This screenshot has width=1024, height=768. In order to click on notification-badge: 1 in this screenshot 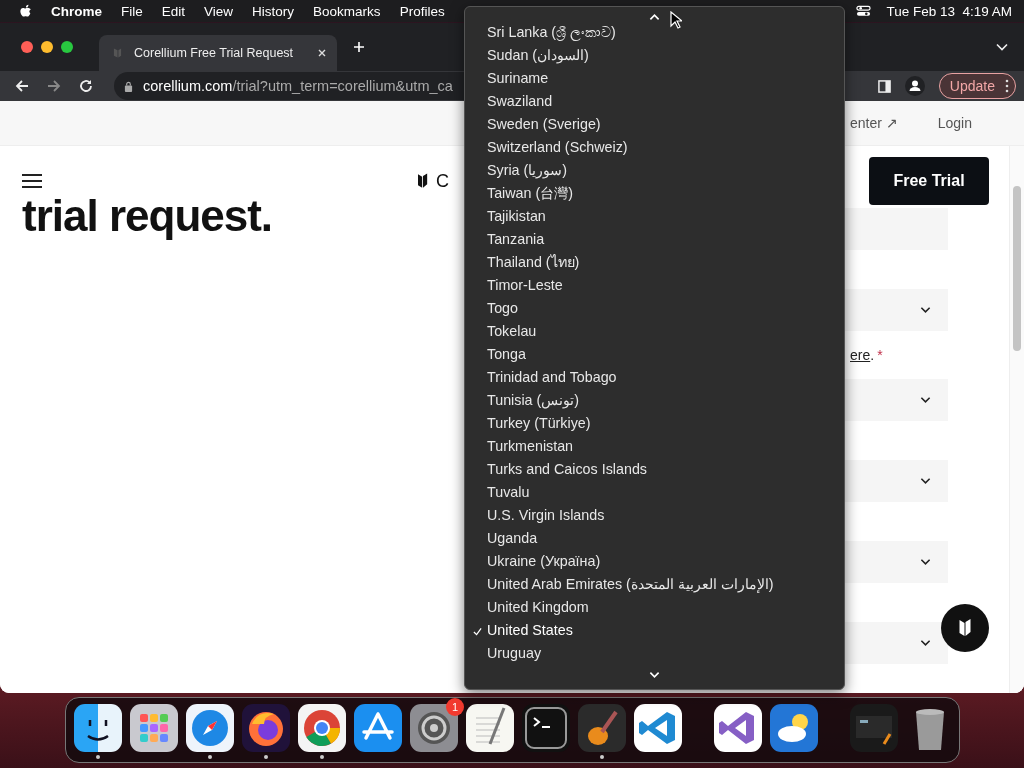, I will do `click(455, 707)`.